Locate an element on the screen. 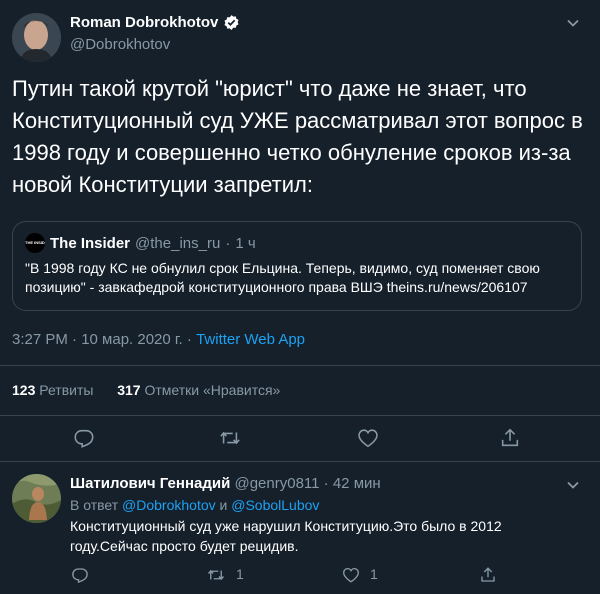 The height and width of the screenshot is (594, 600). reply-to-mention-1: @Dobrokhotov is located at coordinates (169, 505).